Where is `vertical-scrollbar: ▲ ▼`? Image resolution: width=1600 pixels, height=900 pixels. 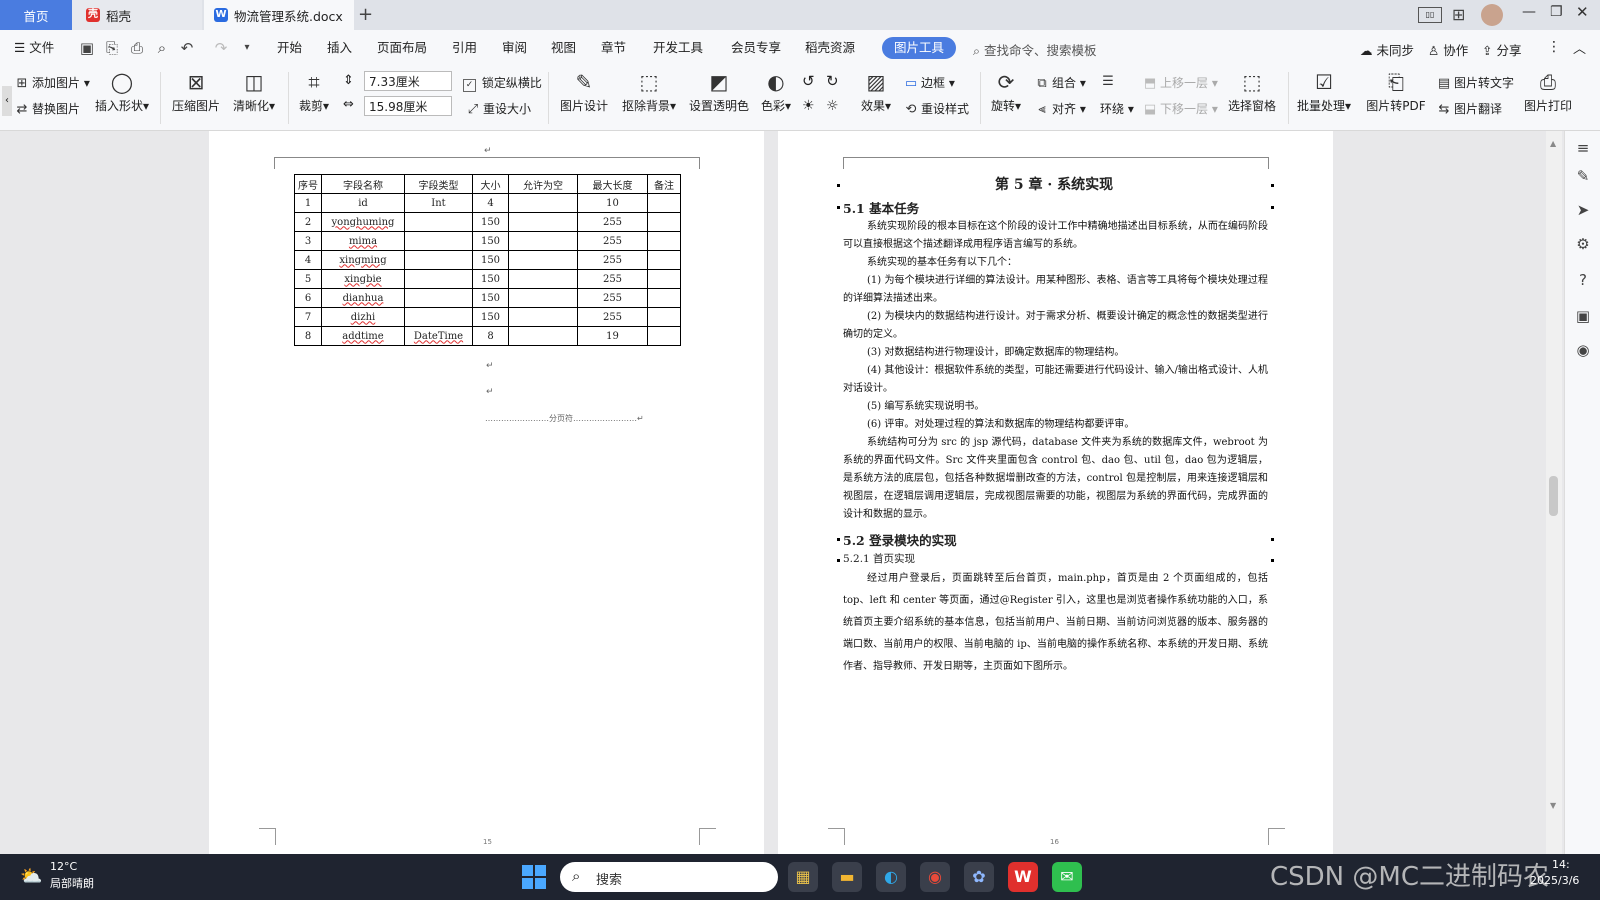
vertical-scrollbar: ▲ ▼ is located at coordinates (1554, 492).